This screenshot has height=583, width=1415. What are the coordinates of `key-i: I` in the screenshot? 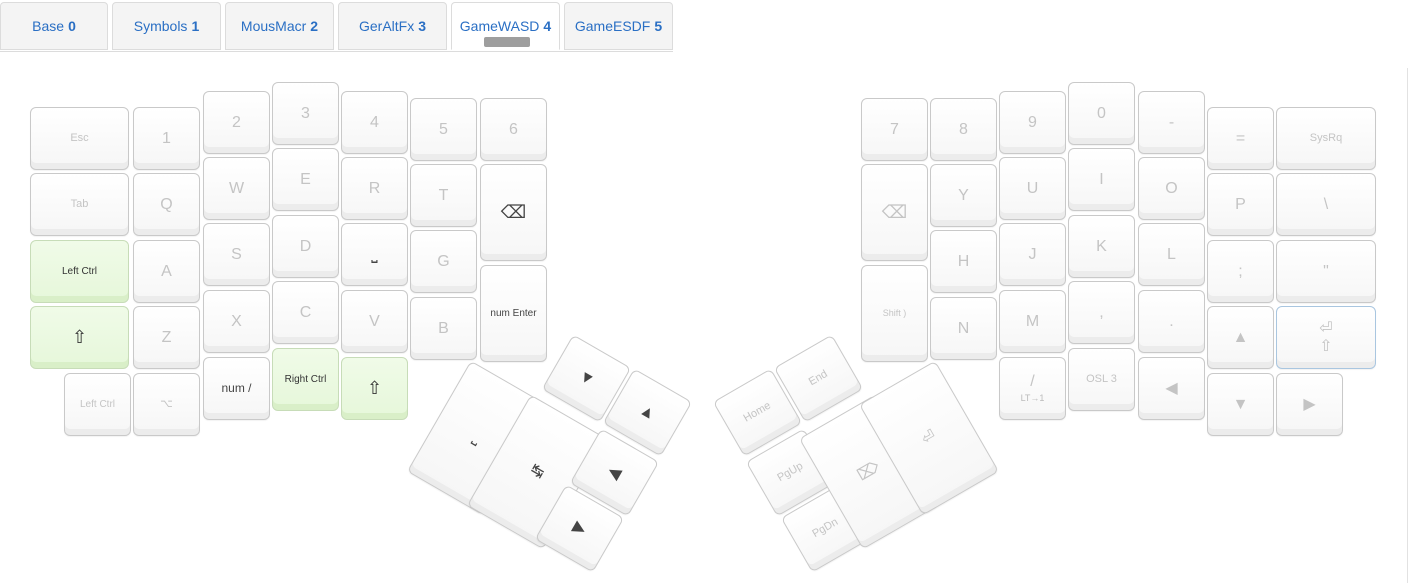 It's located at (1101, 179).